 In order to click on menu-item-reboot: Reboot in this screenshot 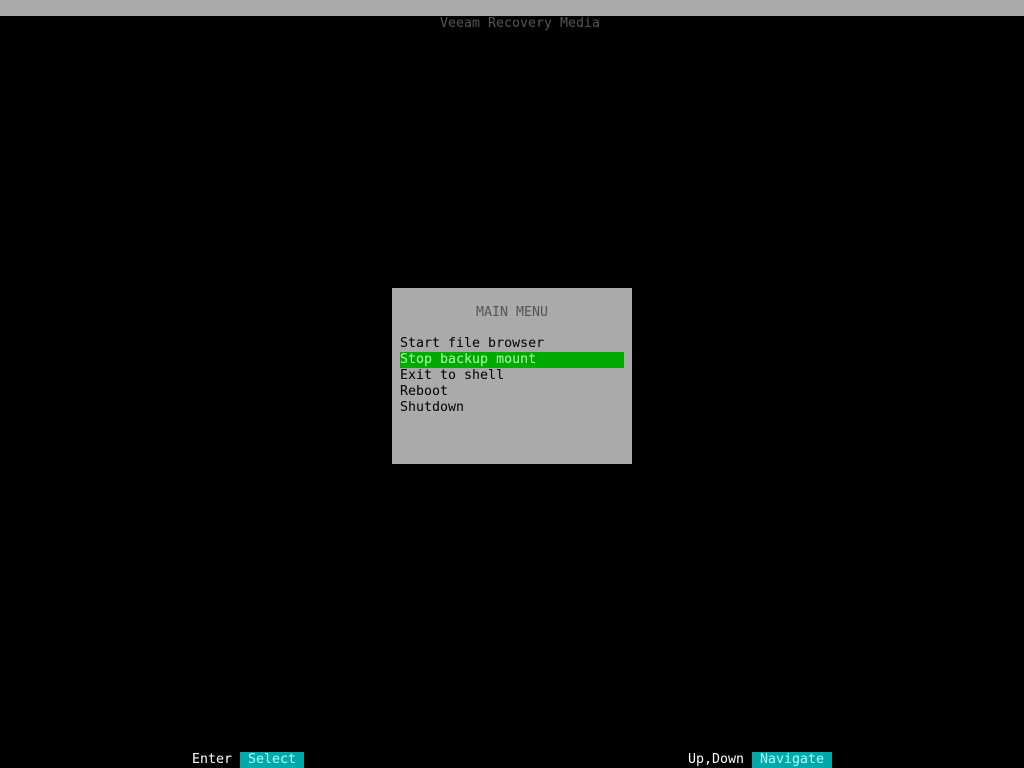, I will do `click(512, 392)`.